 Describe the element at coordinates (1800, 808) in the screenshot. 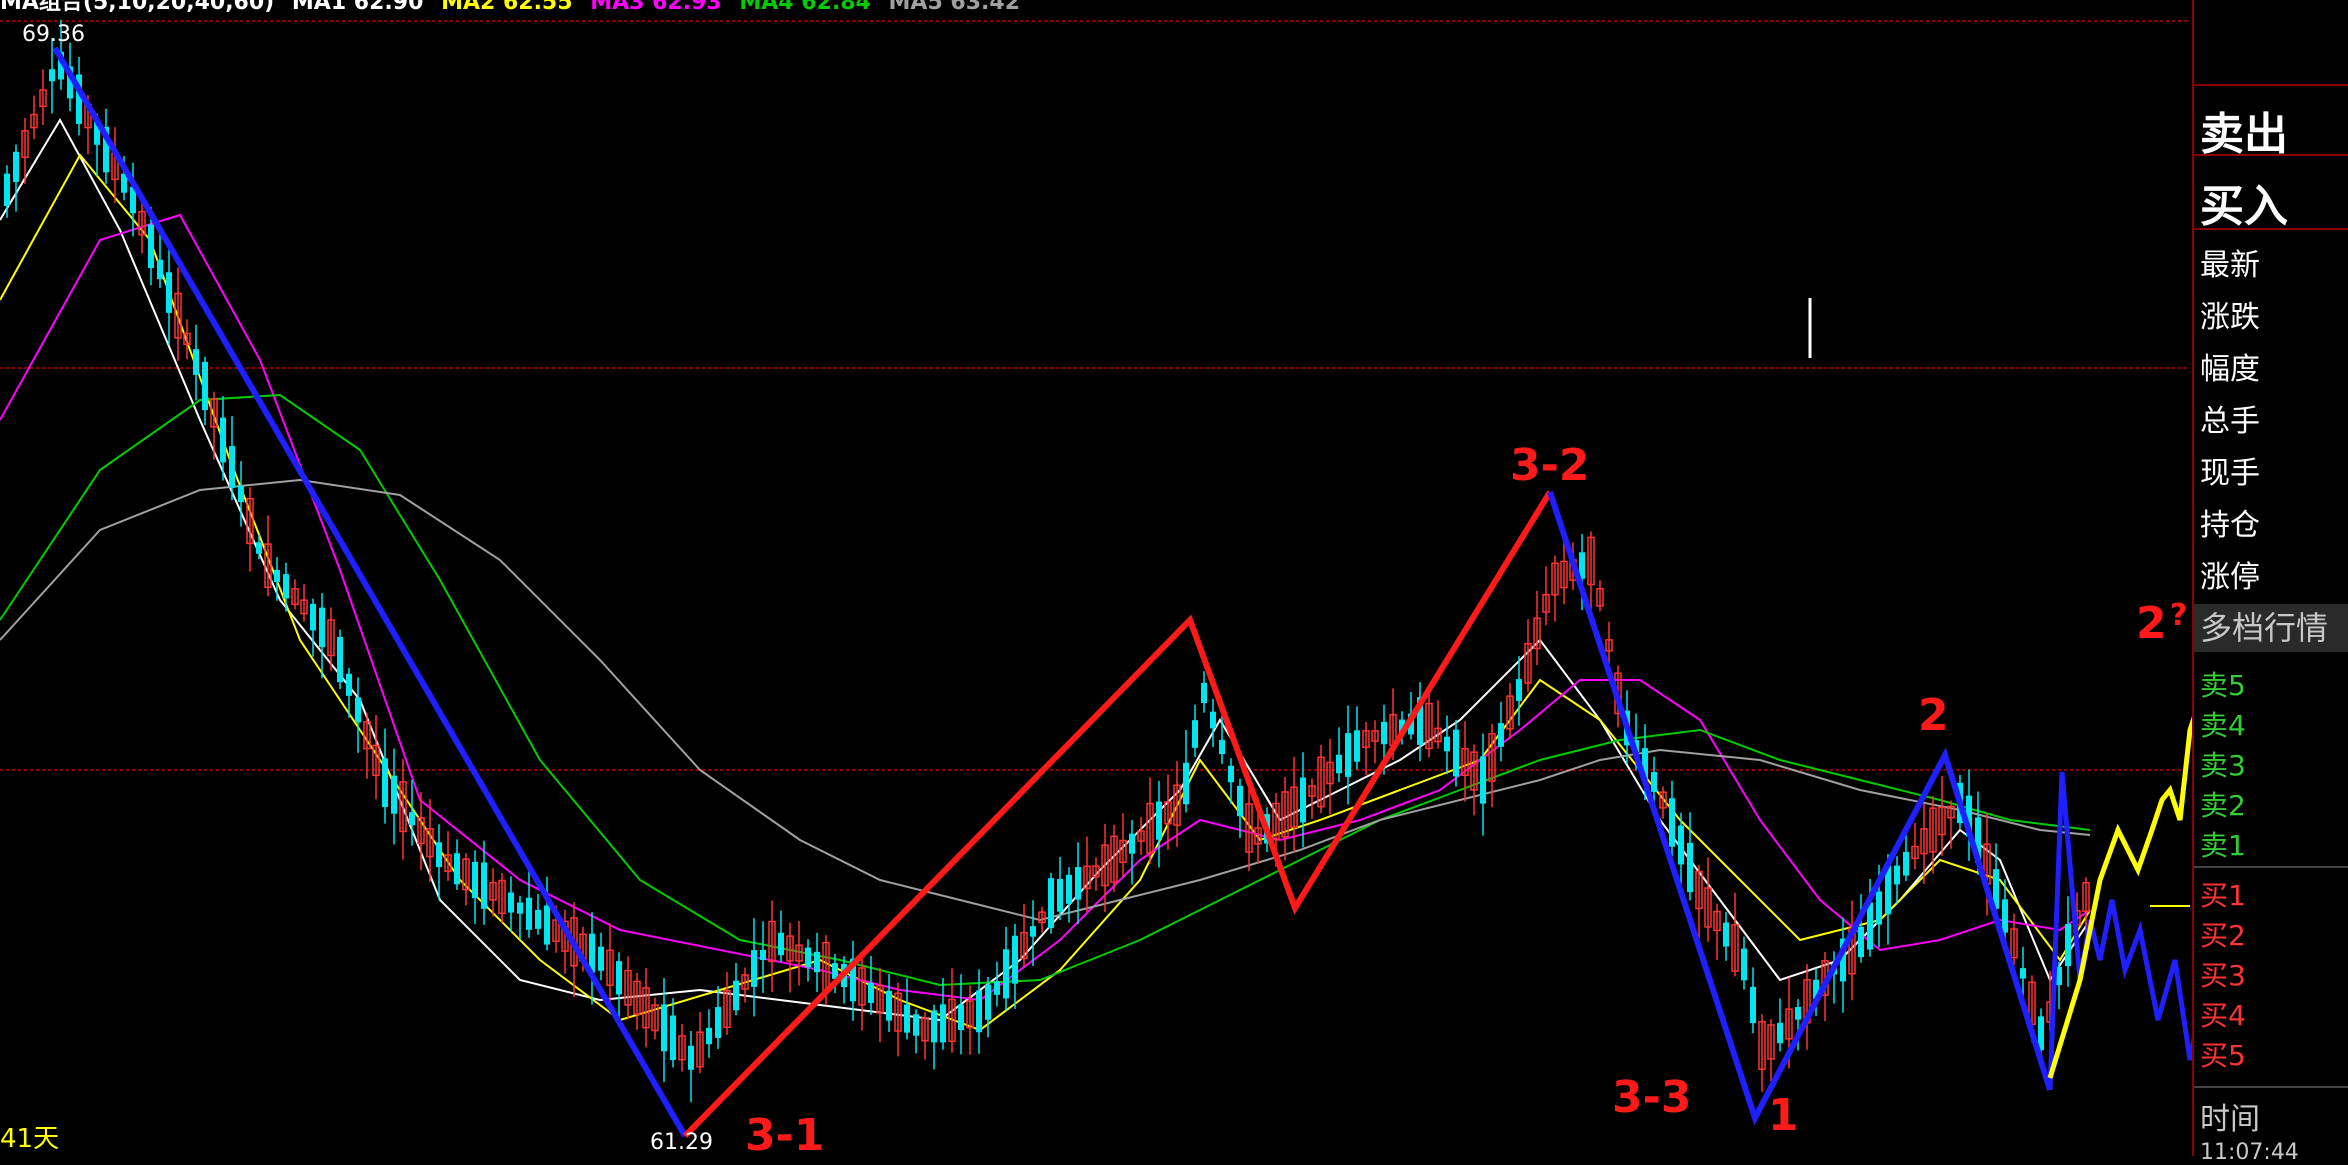

I see `wave-line-blue` at that location.